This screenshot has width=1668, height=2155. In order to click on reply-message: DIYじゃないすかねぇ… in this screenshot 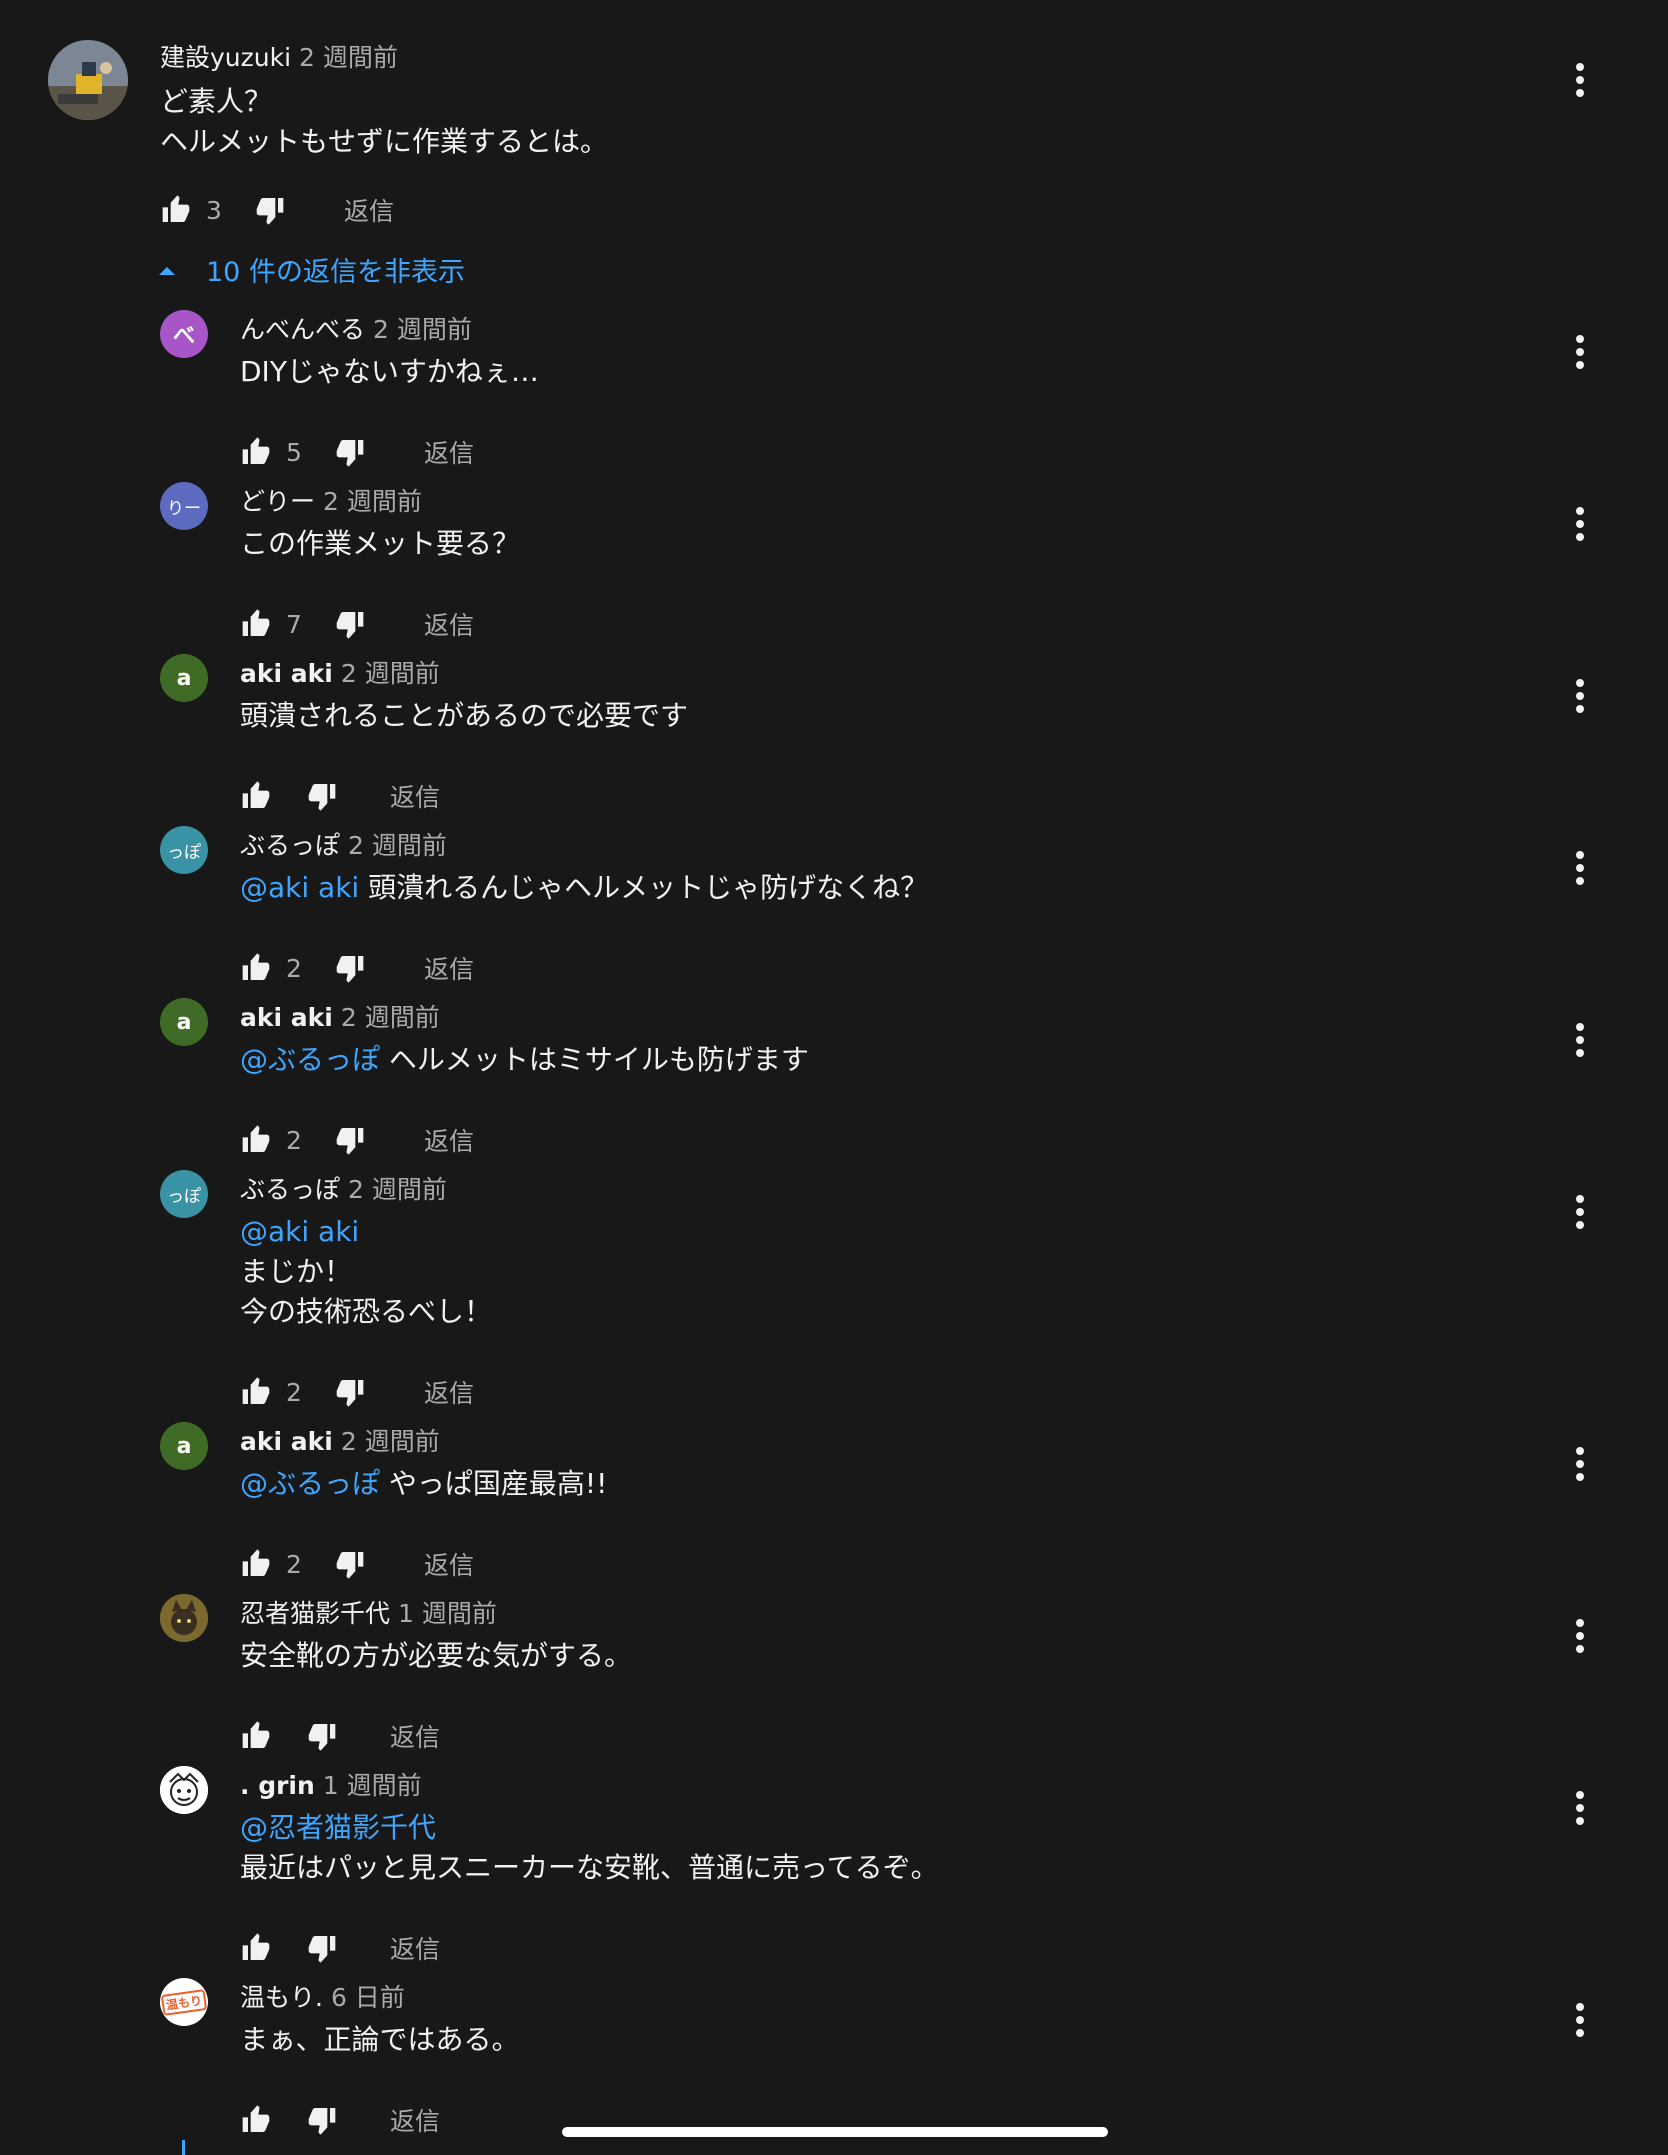, I will do `click(389, 371)`.